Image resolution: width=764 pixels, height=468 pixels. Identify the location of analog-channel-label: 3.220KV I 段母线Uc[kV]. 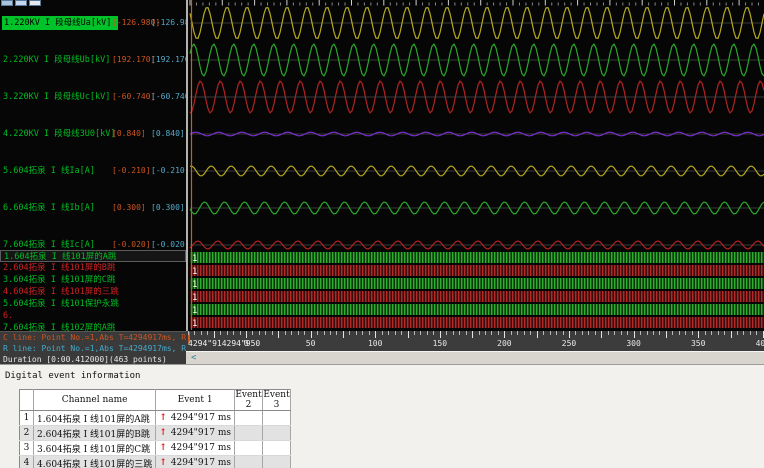
(57, 97).